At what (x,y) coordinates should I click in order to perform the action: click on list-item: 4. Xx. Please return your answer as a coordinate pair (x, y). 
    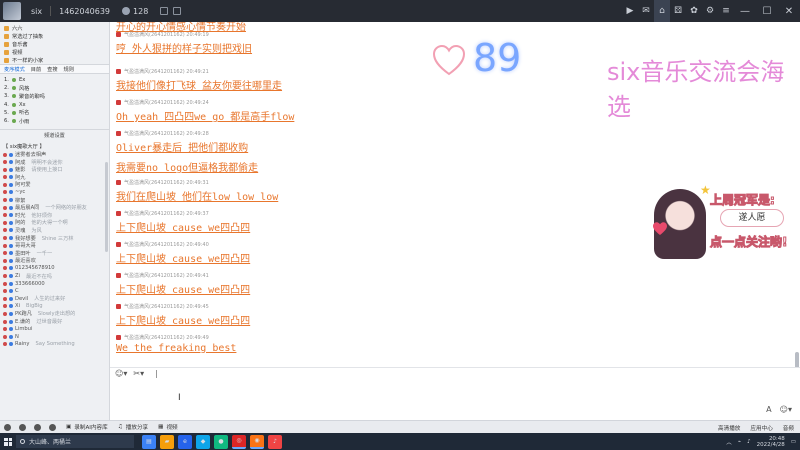
    Looking at the image, I should click on (54, 105).